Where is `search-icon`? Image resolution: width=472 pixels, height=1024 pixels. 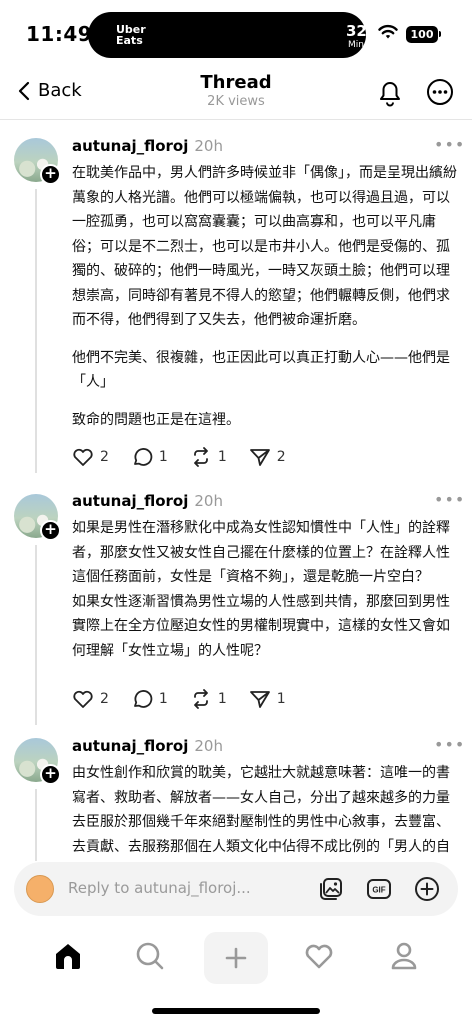 search-icon is located at coordinates (150, 956).